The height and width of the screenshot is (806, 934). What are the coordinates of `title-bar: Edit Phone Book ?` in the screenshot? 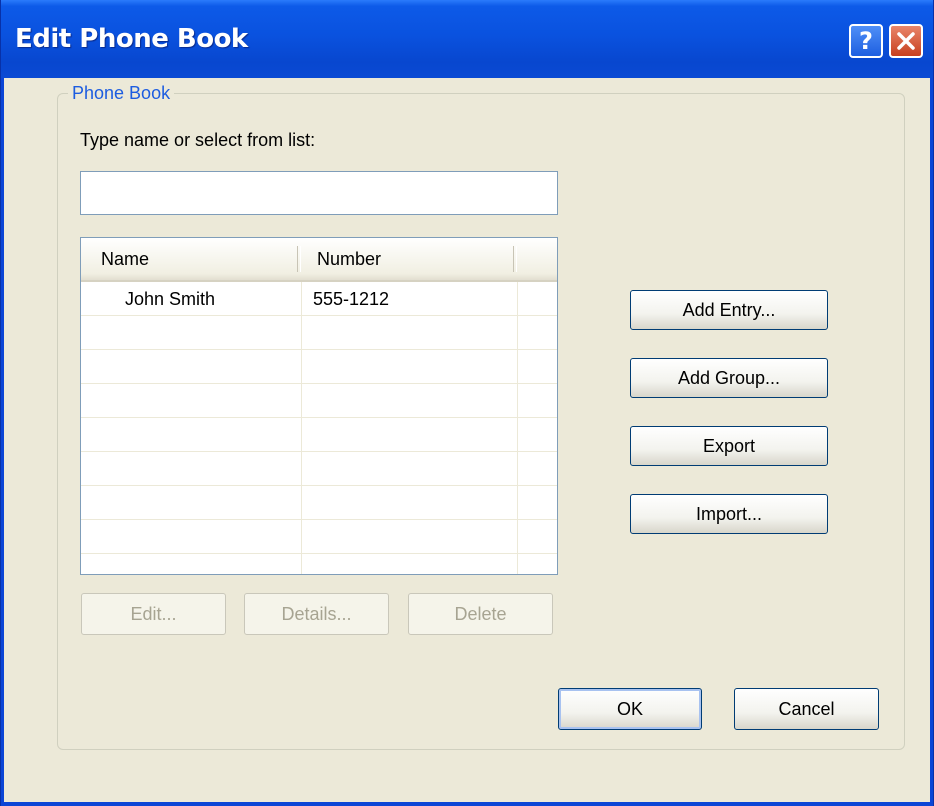 It's located at (467, 39).